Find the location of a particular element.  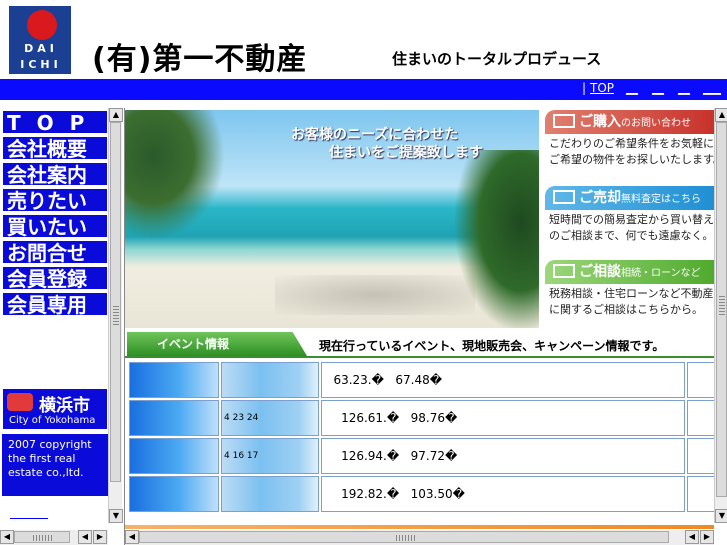

nav-link-blank-3: __ is located at coordinates (684, 88).